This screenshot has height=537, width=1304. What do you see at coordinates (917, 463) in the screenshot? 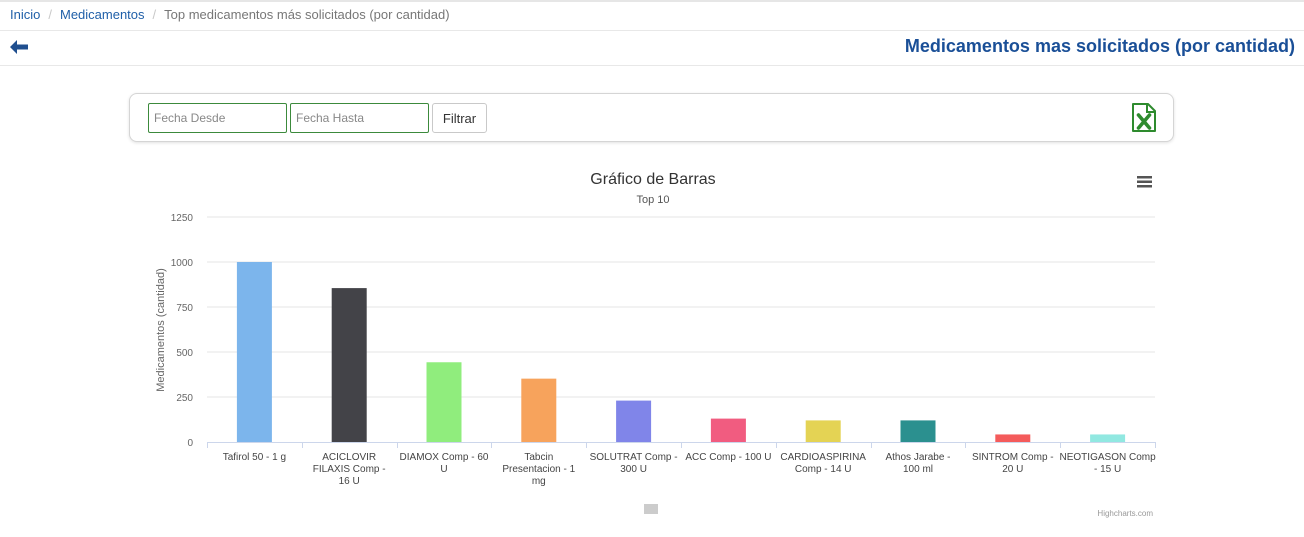
I see `x-tick-label: Athos Jarabe -100 ml` at bounding box center [917, 463].